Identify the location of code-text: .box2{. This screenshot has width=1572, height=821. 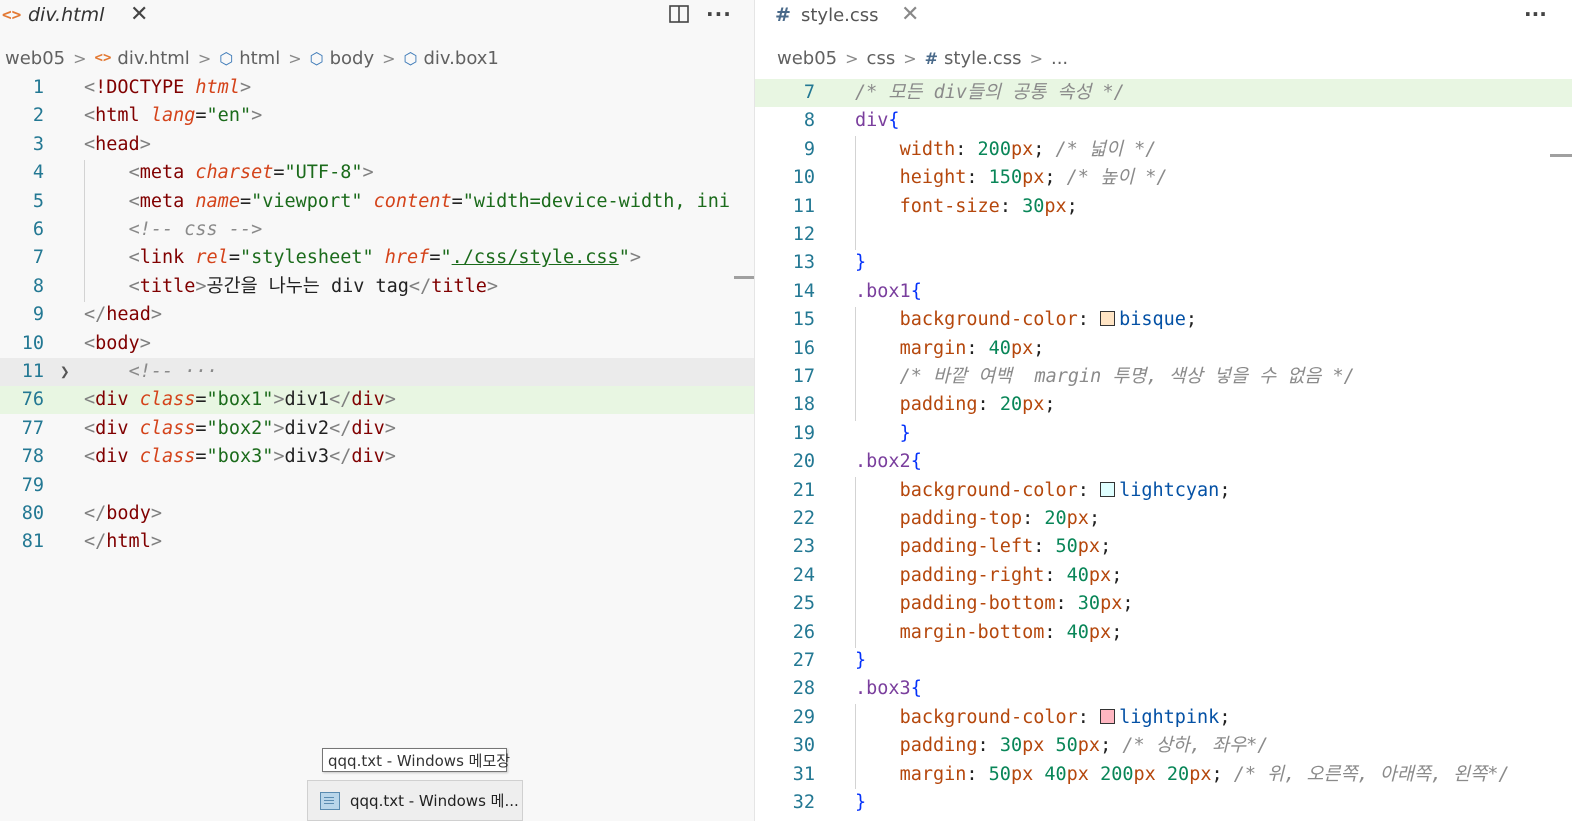
(888, 462).